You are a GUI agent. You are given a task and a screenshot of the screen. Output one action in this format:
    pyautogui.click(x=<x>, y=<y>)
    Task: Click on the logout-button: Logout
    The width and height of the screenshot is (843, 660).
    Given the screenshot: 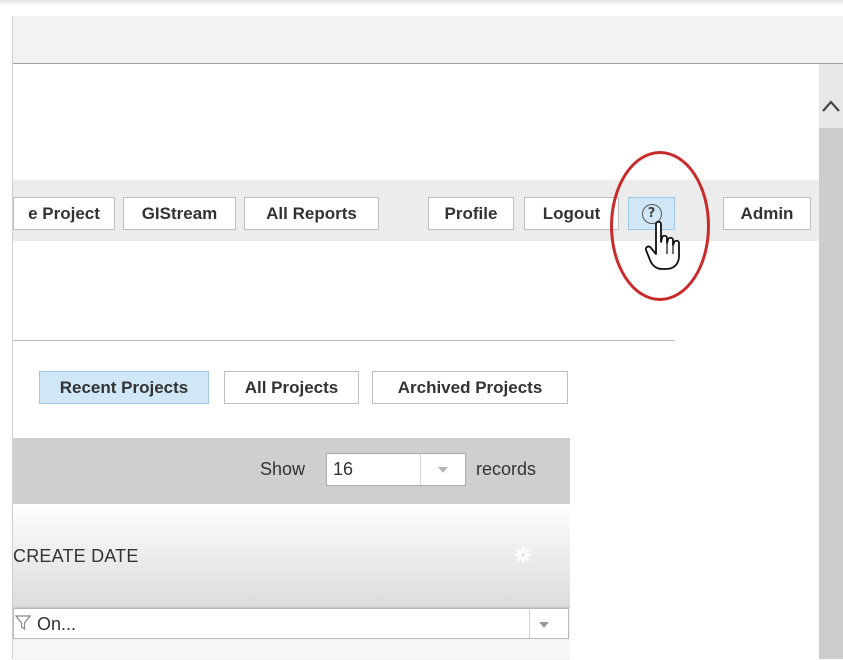 What is the action you would take?
    pyautogui.click(x=571, y=213)
    